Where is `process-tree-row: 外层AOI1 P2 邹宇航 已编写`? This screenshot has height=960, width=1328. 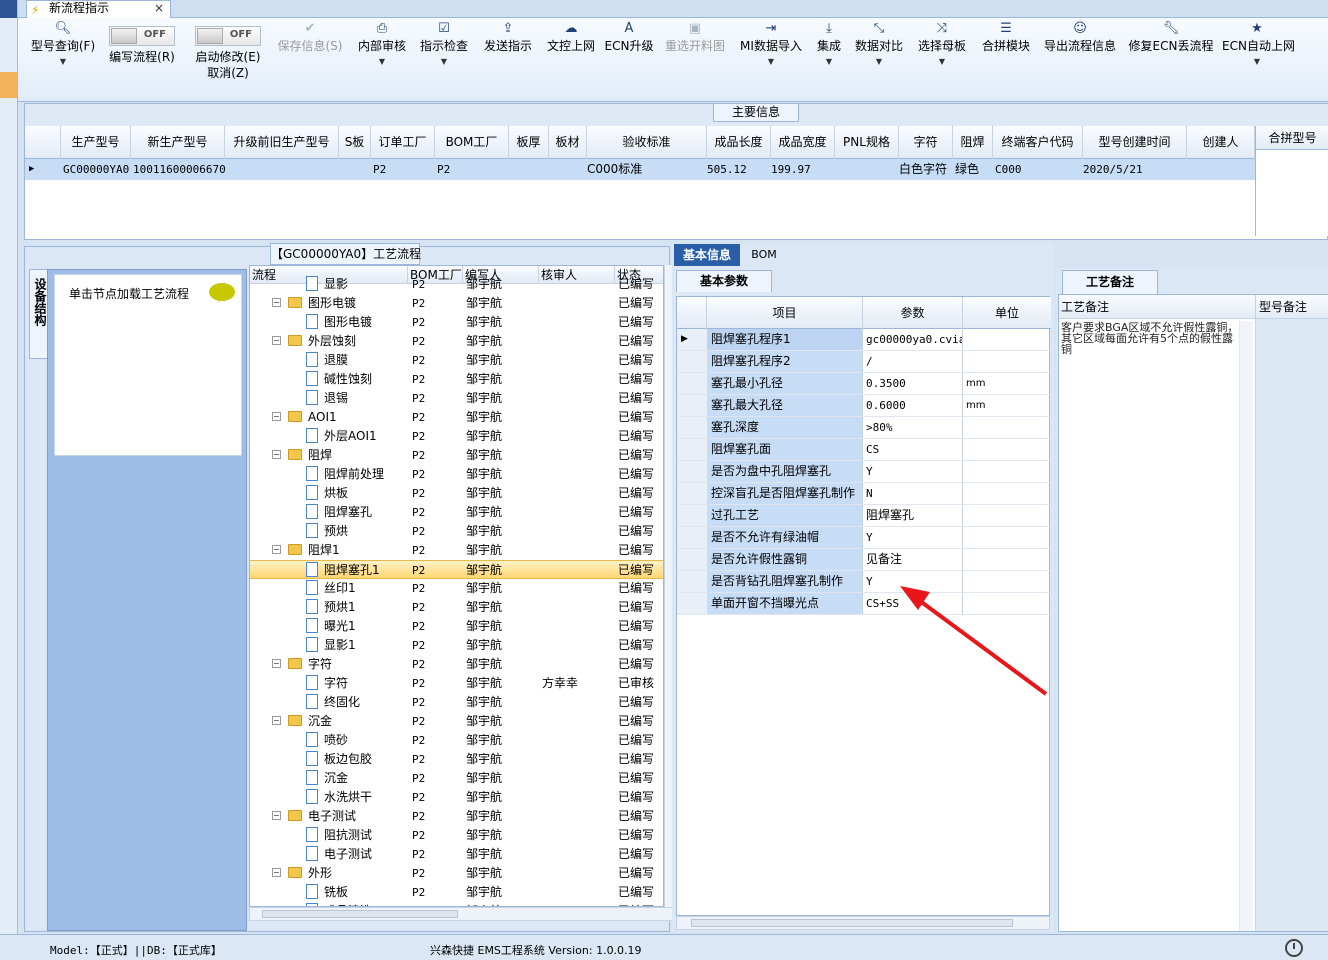
process-tree-row: 外层AOI1 P2 邹宇航 已编写 is located at coordinates (456, 436).